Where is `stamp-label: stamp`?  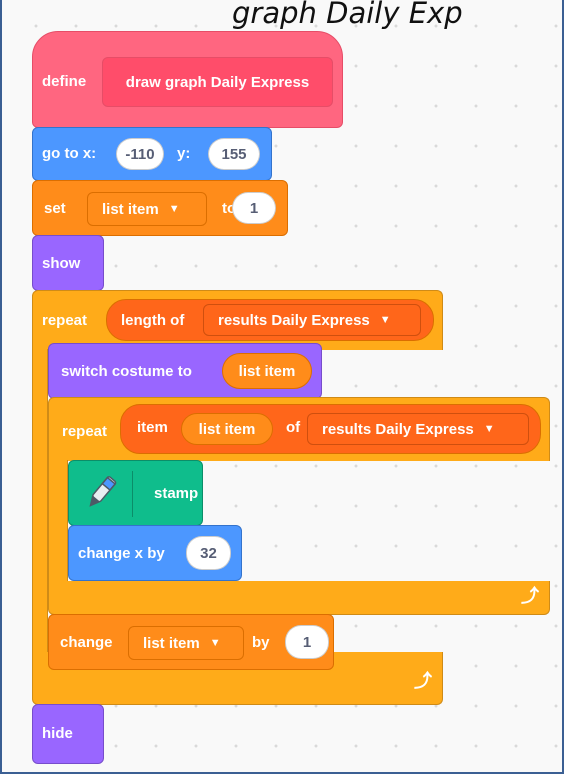 stamp-label: stamp is located at coordinates (176, 493).